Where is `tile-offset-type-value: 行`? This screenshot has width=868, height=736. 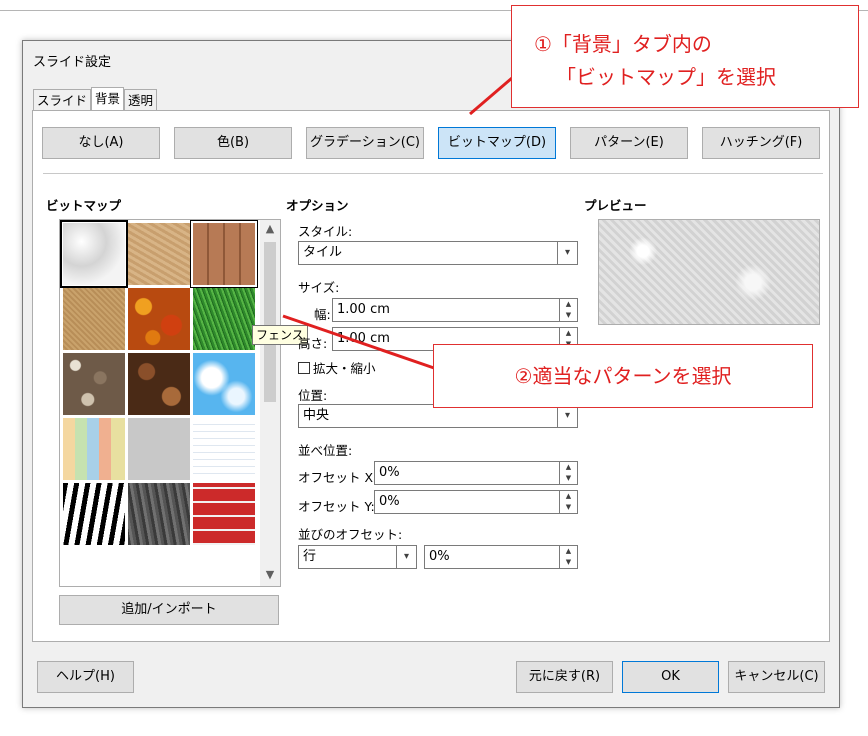 tile-offset-type-value: 行 is located at coordinates (310, 556).